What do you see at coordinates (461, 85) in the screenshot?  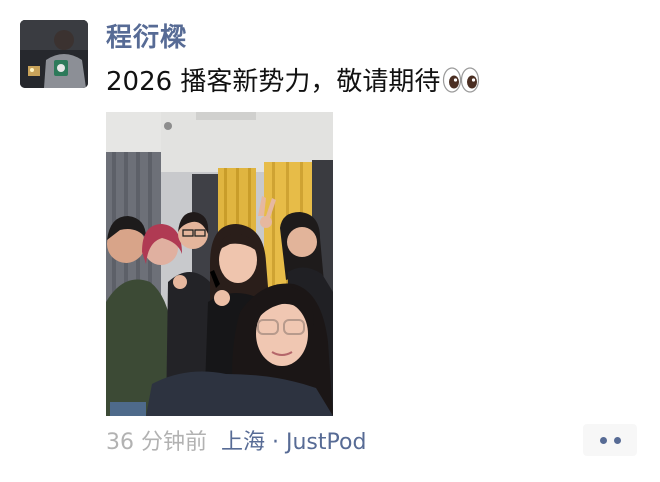 I see `eyes-emoji` at bounding box center [461, 85].